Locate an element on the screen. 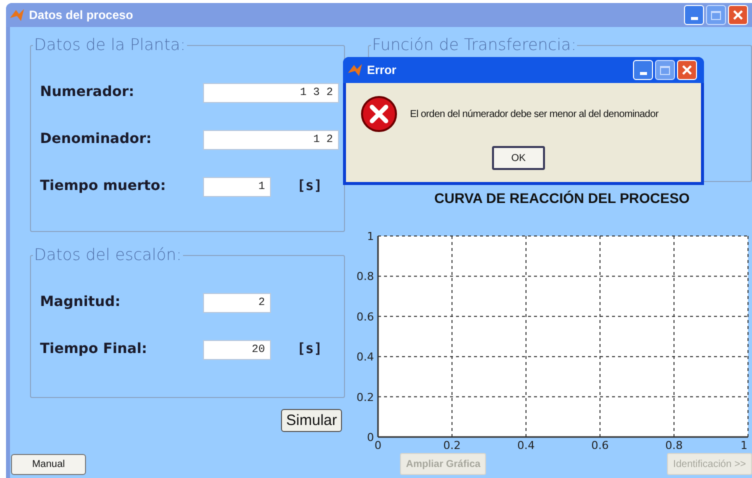 Image resolution: width=752 pixels, height=478 pixels. panel-title: Datos del escalón: is located at coordinates (108, 255).